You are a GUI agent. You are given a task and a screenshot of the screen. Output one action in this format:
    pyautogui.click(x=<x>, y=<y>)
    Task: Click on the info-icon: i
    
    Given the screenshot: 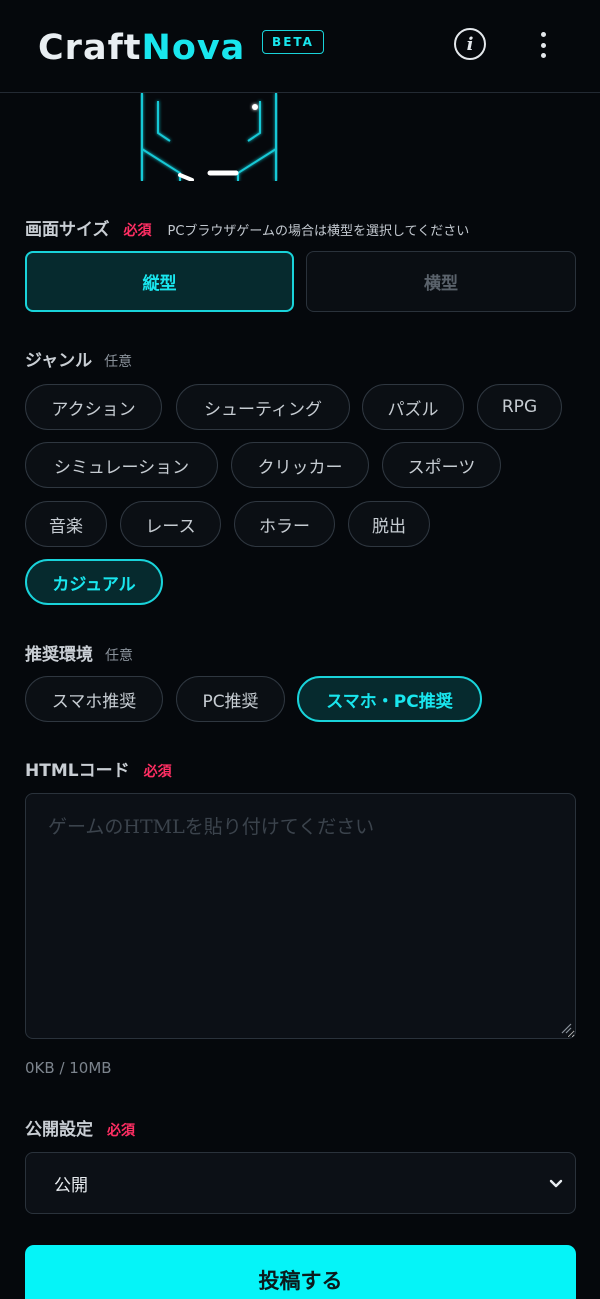 What is the action you would take?
    pyautogui.click(x=470, y=44)
    